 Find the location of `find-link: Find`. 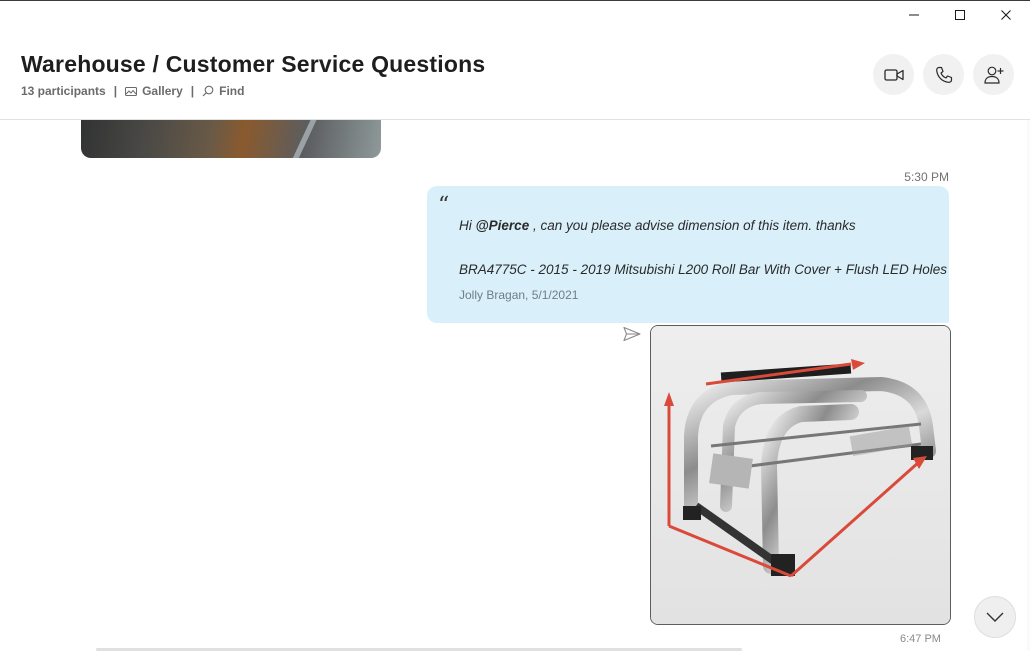

find-link: Find is located at coordinates (231, 91).